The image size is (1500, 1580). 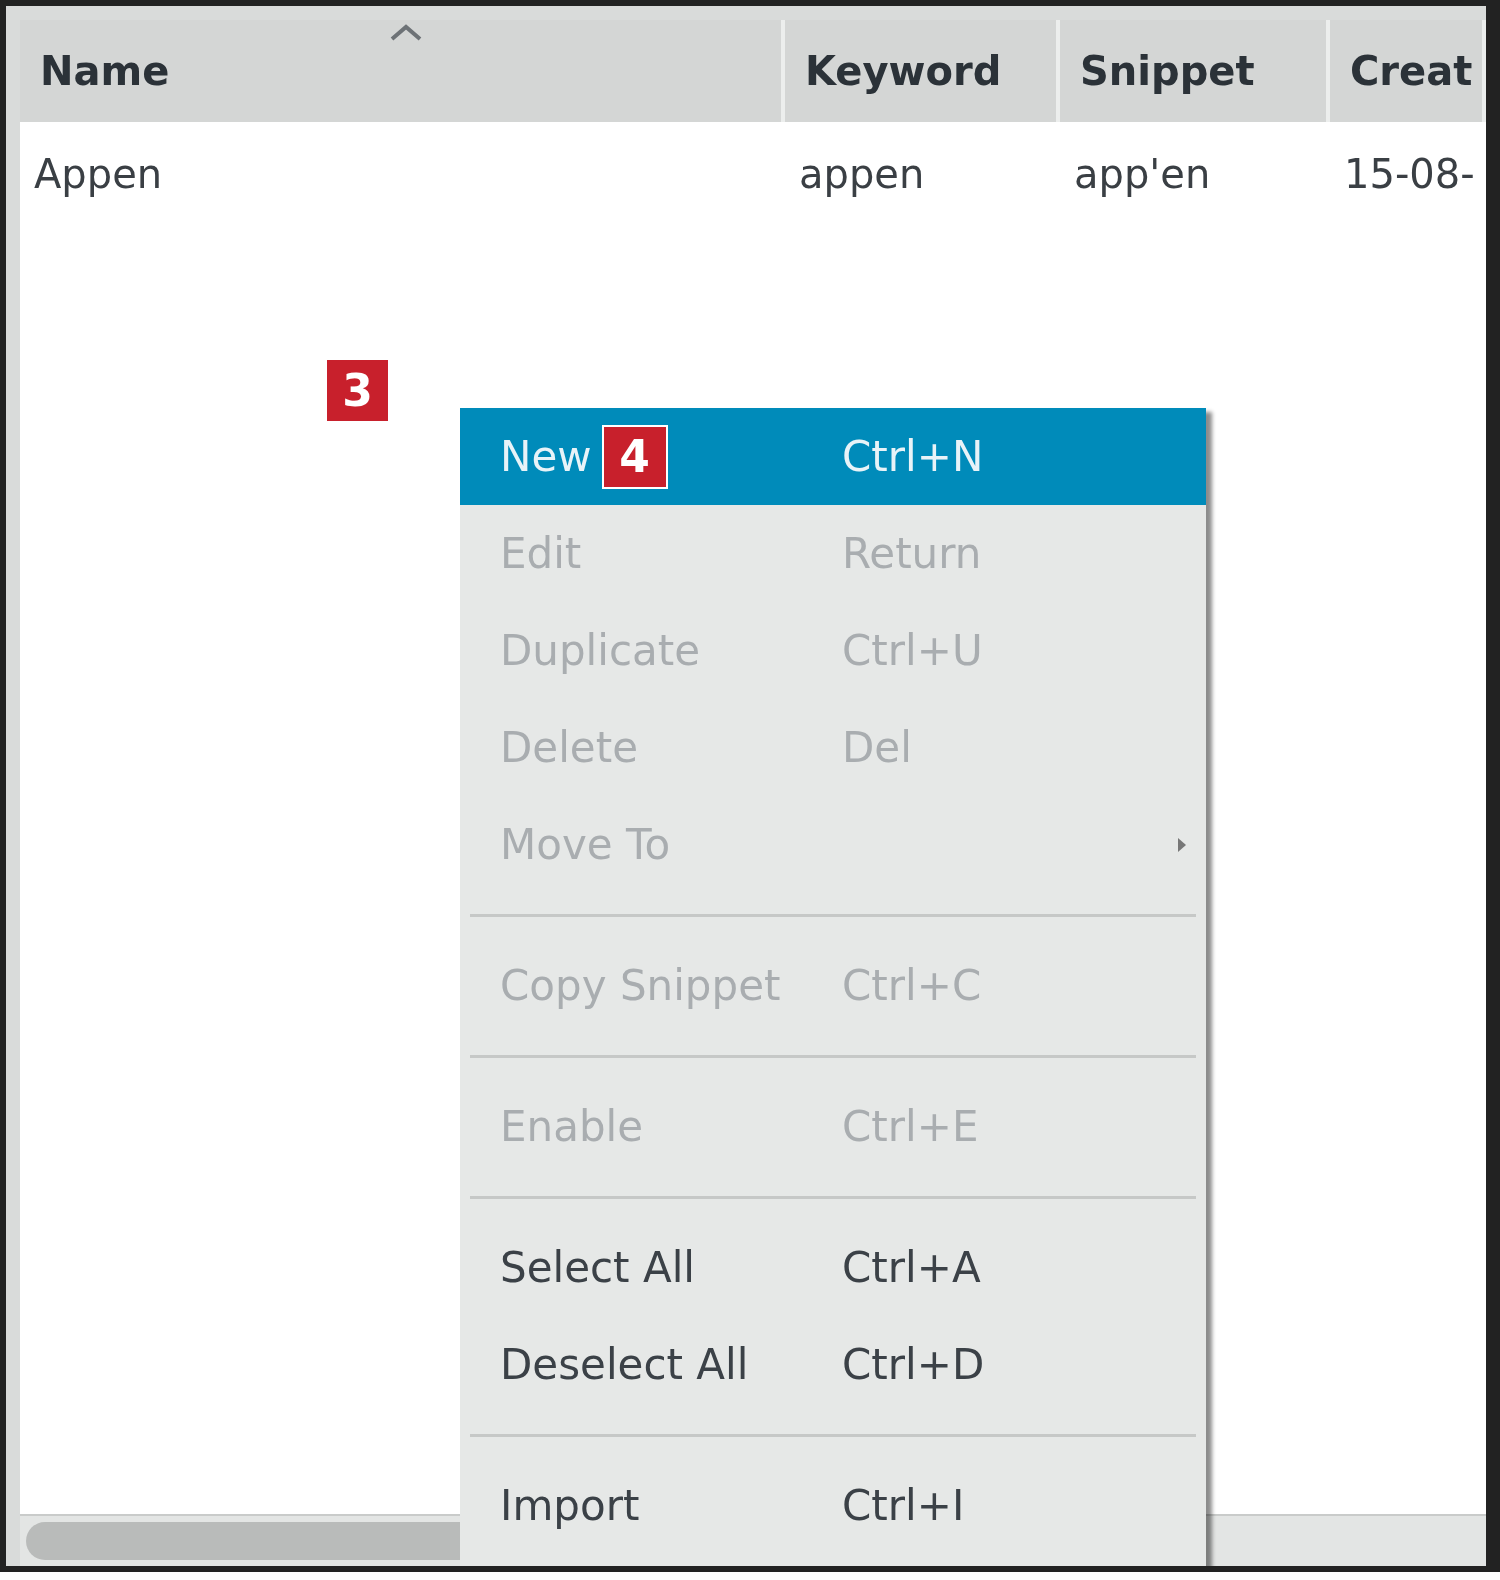 I want to click on table-cell-text: Appen, so click(x=98, y=174).